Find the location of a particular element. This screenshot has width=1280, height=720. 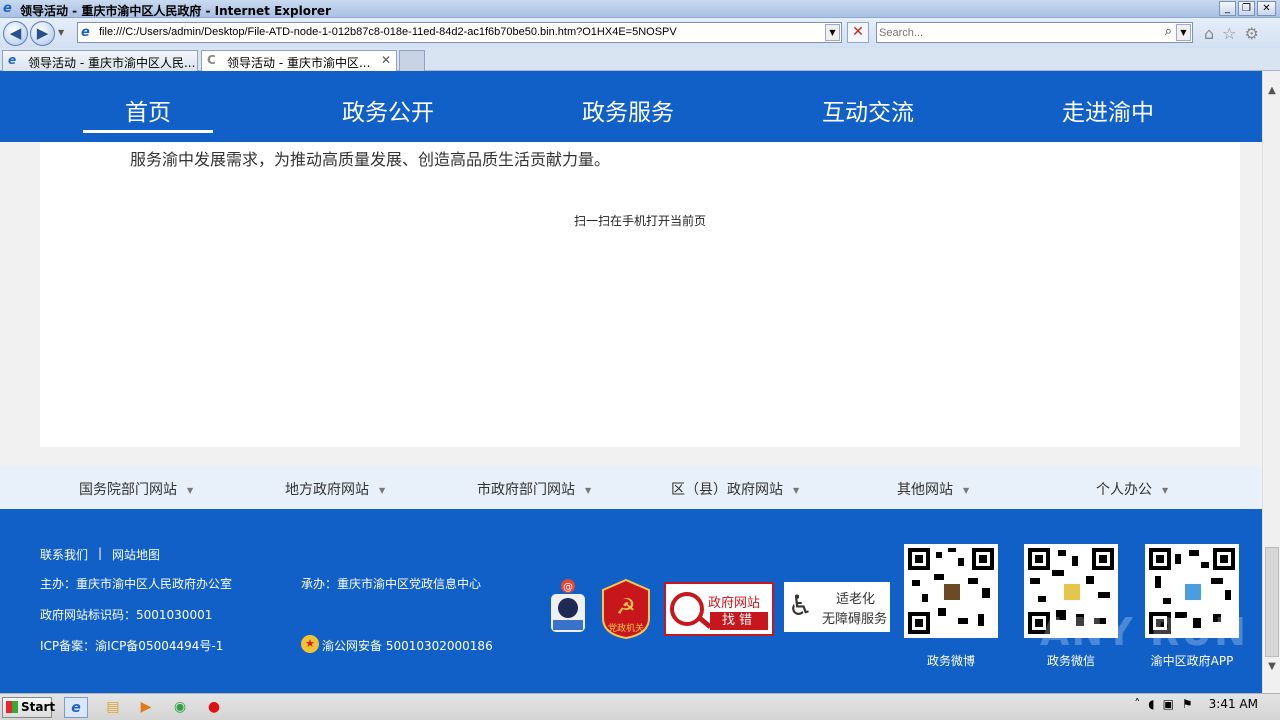

minimize-button: _ is located at coordinates (1227, 8).